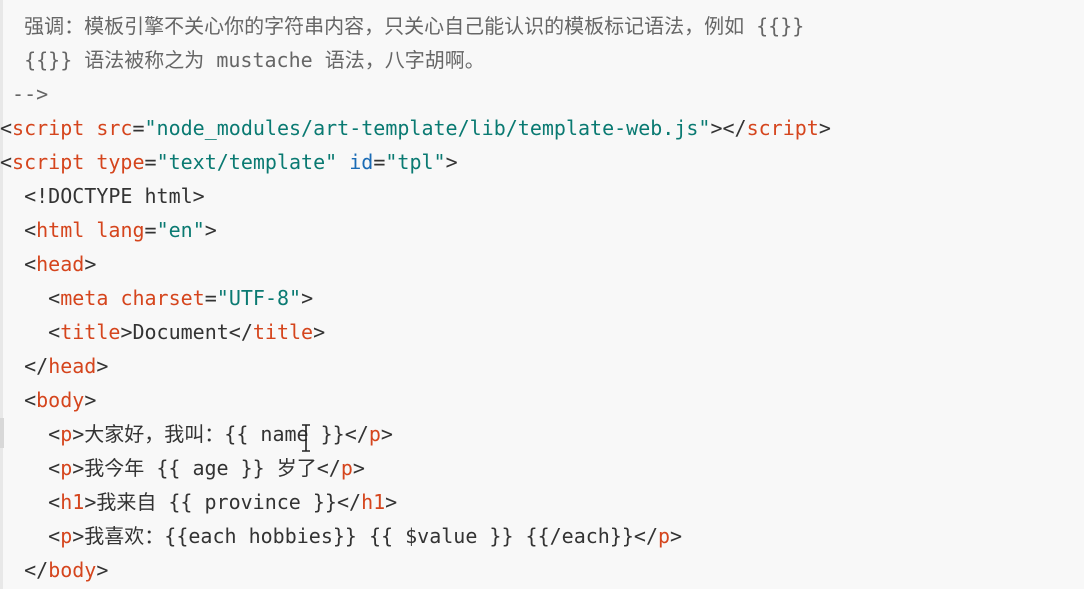 The height and width of the screenshot is (589, 1084). Describe the element at coordinates (162, 298) in the screenshot. I see `code-token: charset` at that location.